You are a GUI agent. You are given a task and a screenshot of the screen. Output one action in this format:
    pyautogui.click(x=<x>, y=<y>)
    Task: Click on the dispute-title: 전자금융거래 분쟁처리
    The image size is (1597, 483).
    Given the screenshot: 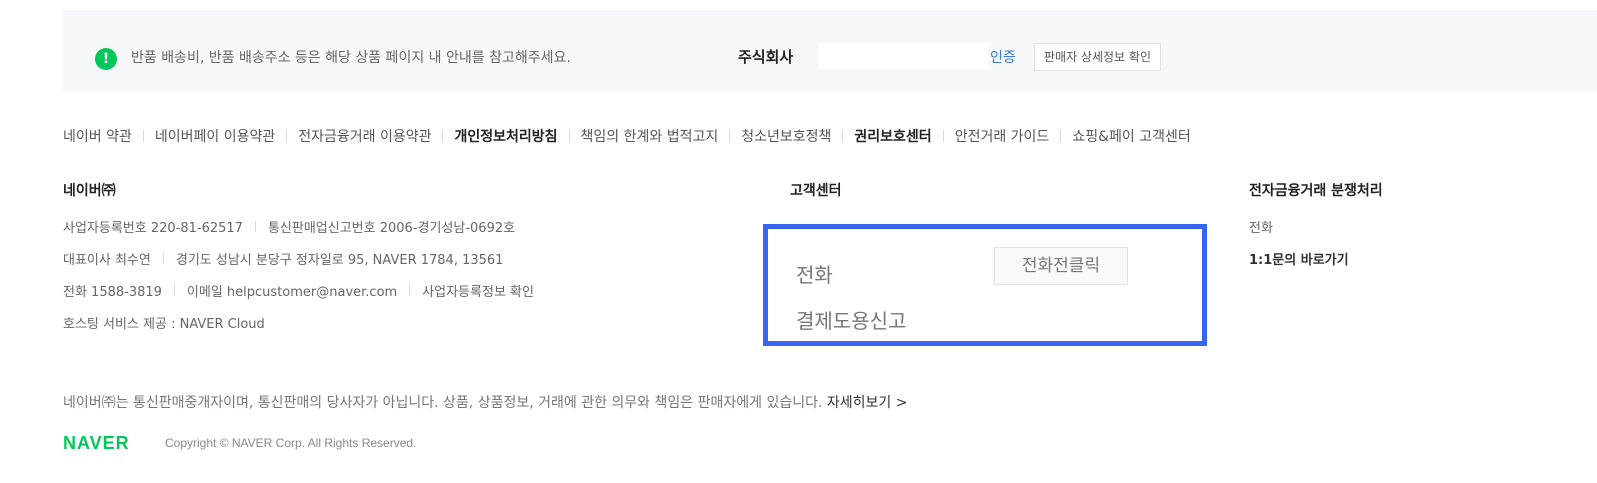 What is the action you would take?
    pyautogui.click(x=1316, y=191)
    